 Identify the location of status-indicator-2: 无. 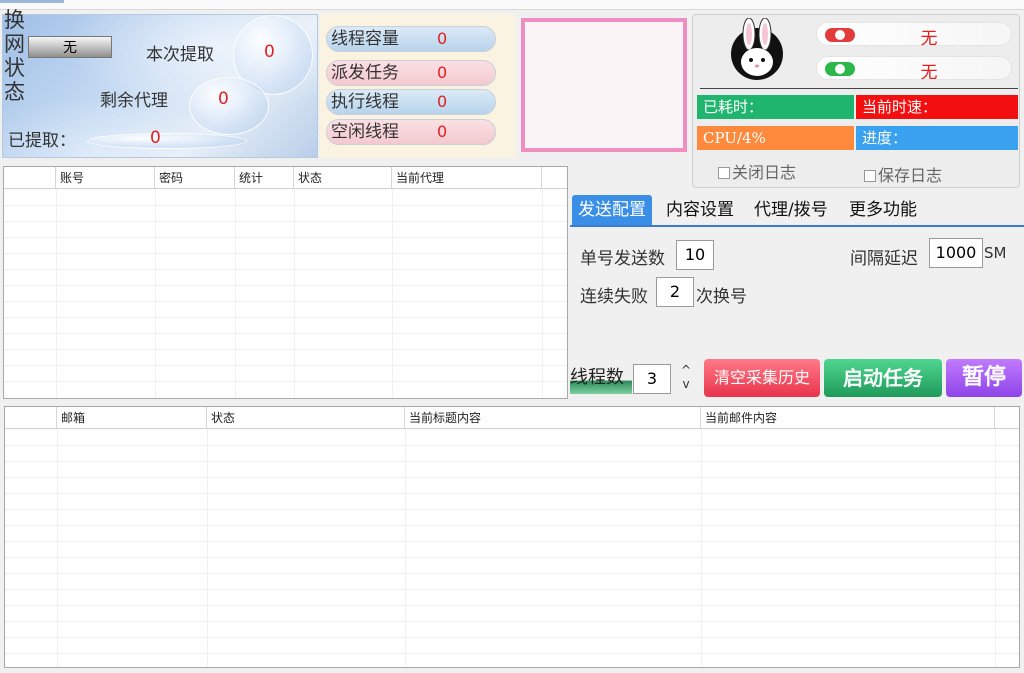
(914, 69).